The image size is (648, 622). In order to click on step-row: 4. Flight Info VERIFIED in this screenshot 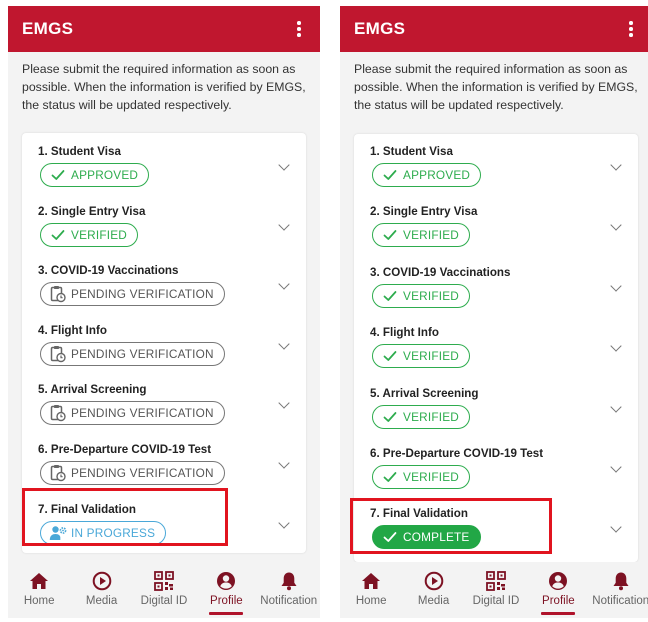, I will do `click(496, 348)`.